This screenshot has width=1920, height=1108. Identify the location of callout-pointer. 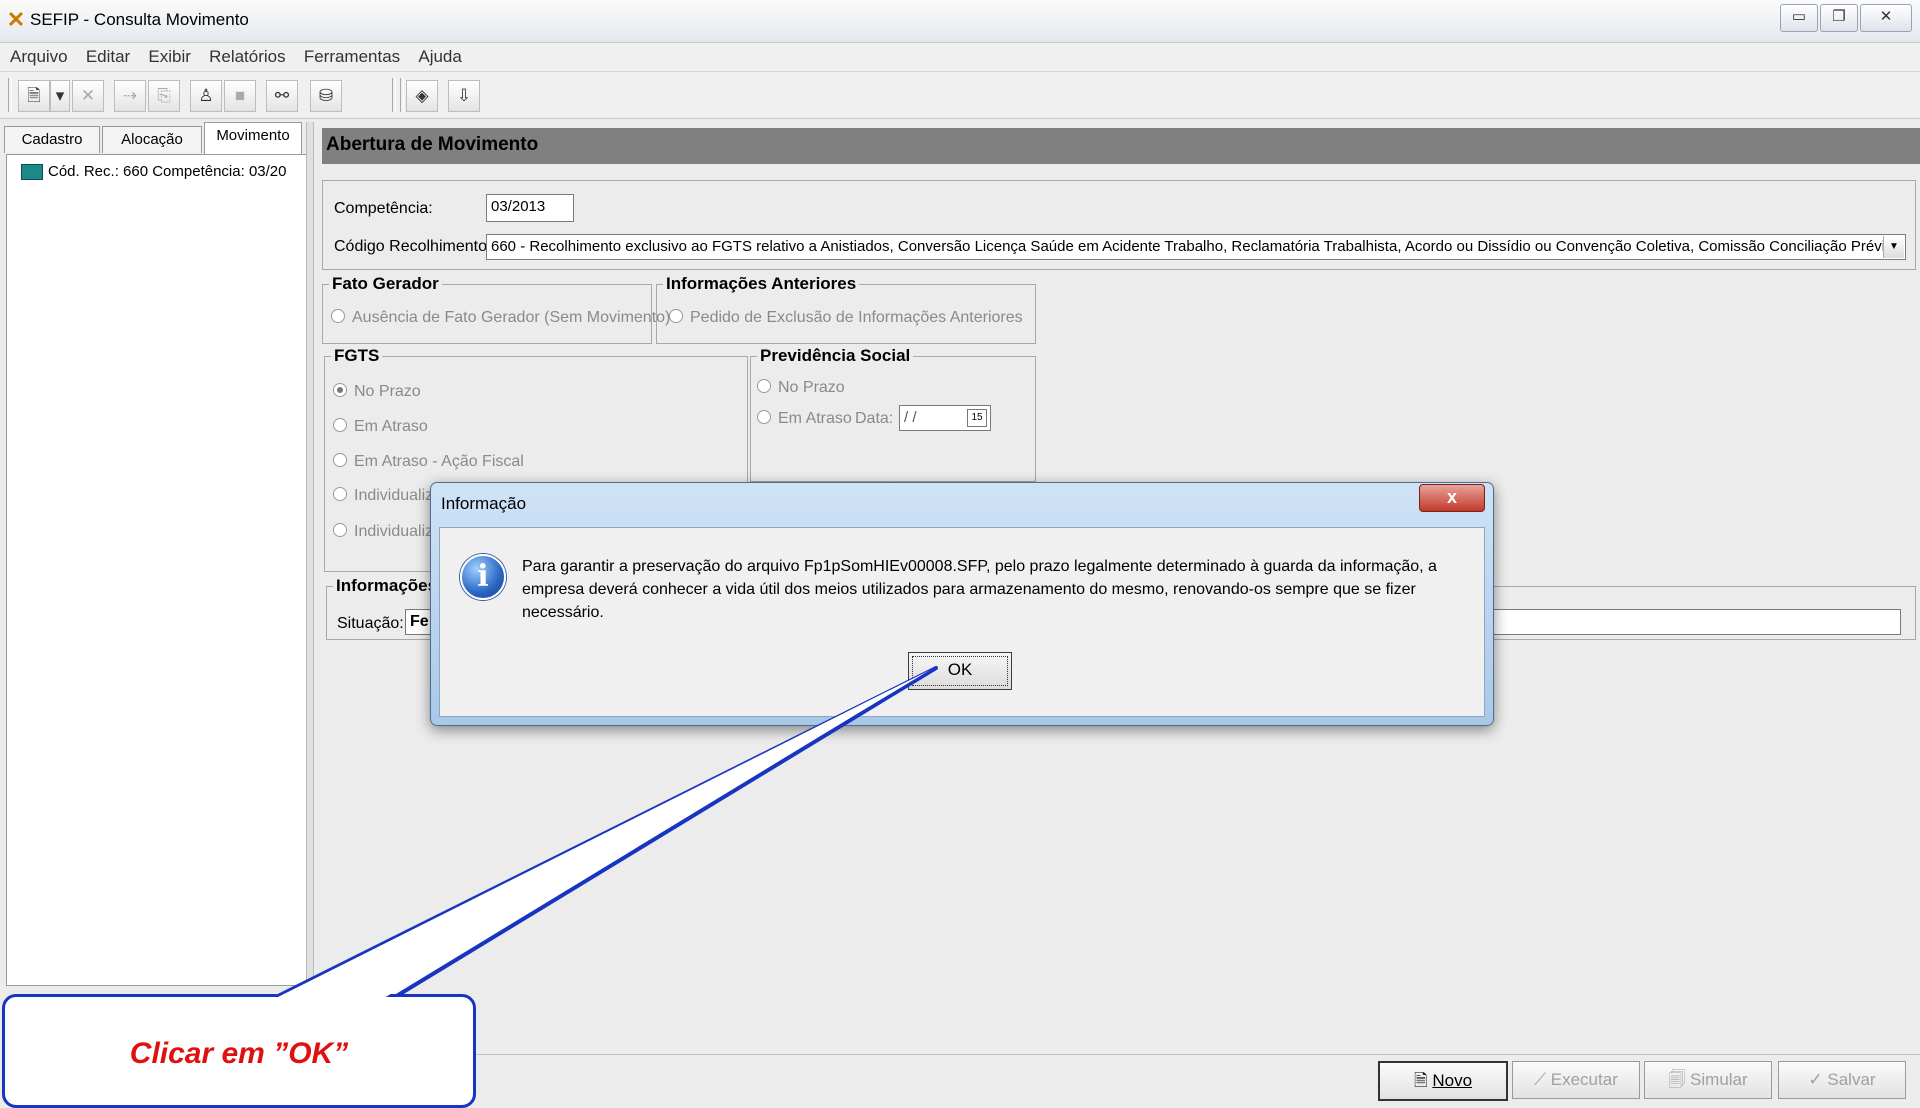
(603, 834).